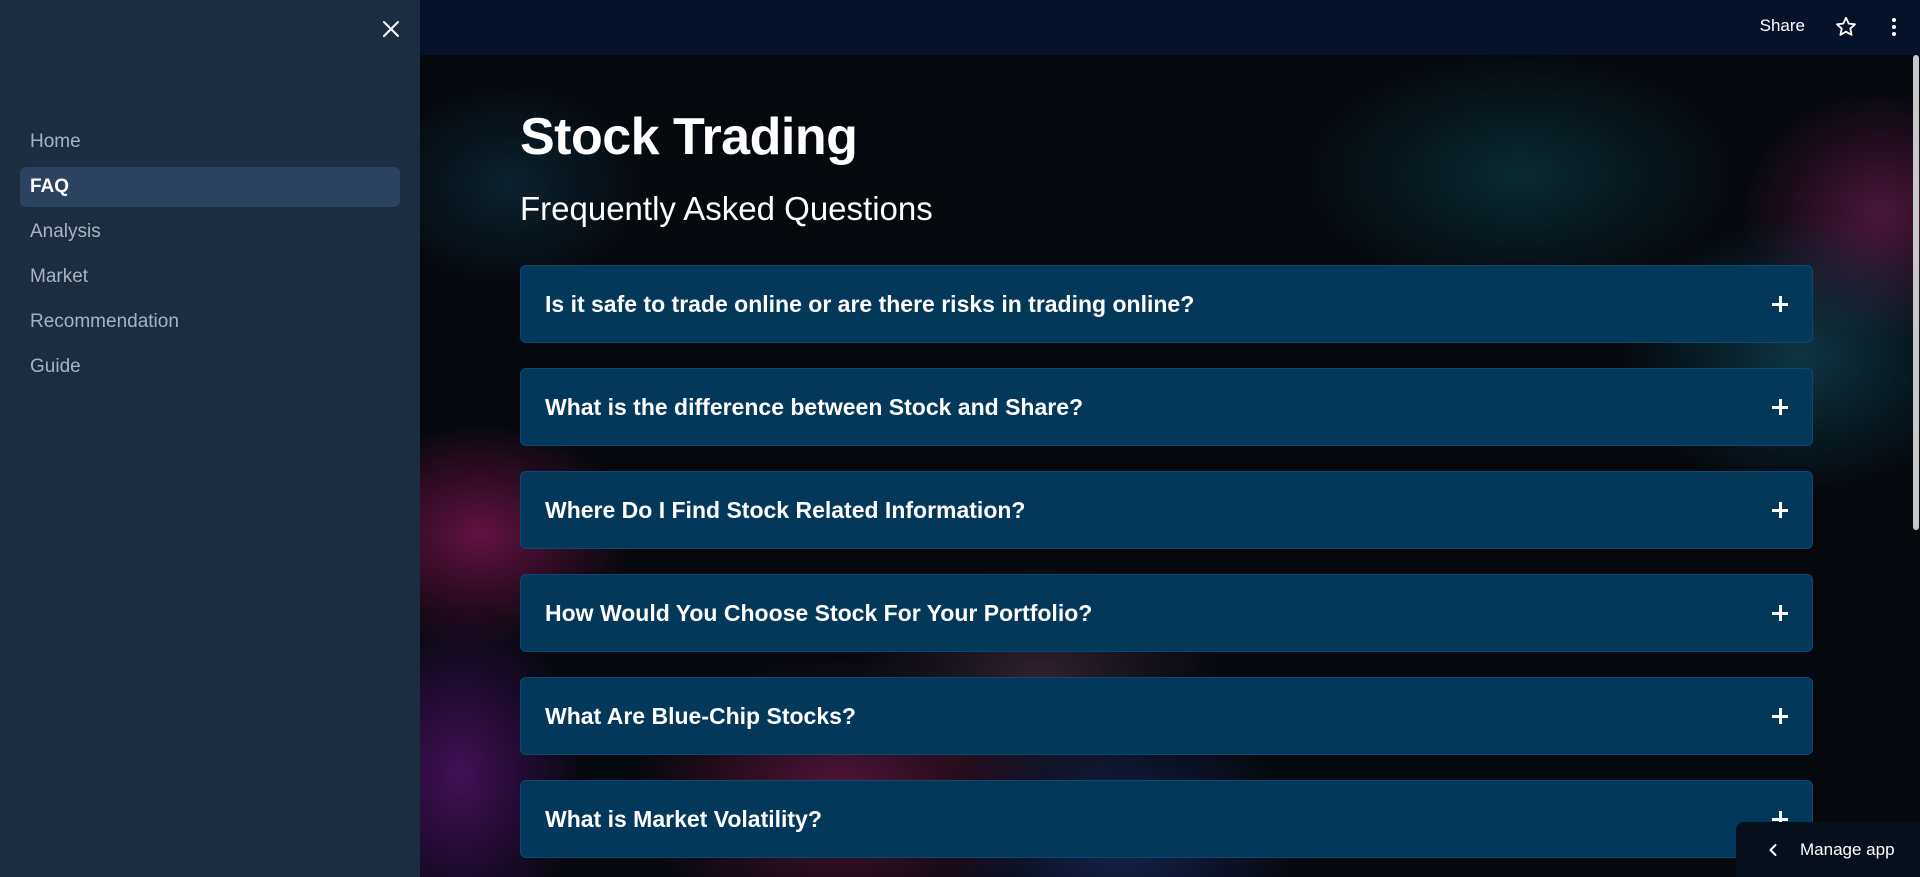 This screenshot has height=877, width=1920. Describe the element at coordinates (210, 232) in the screenshot. I see `sidebar-item-analysis: Analysis` at that location.